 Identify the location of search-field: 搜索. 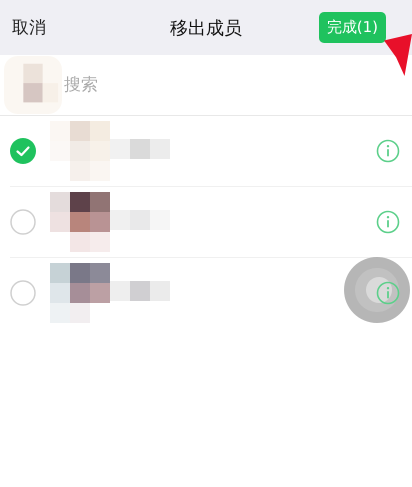
(139, 85).